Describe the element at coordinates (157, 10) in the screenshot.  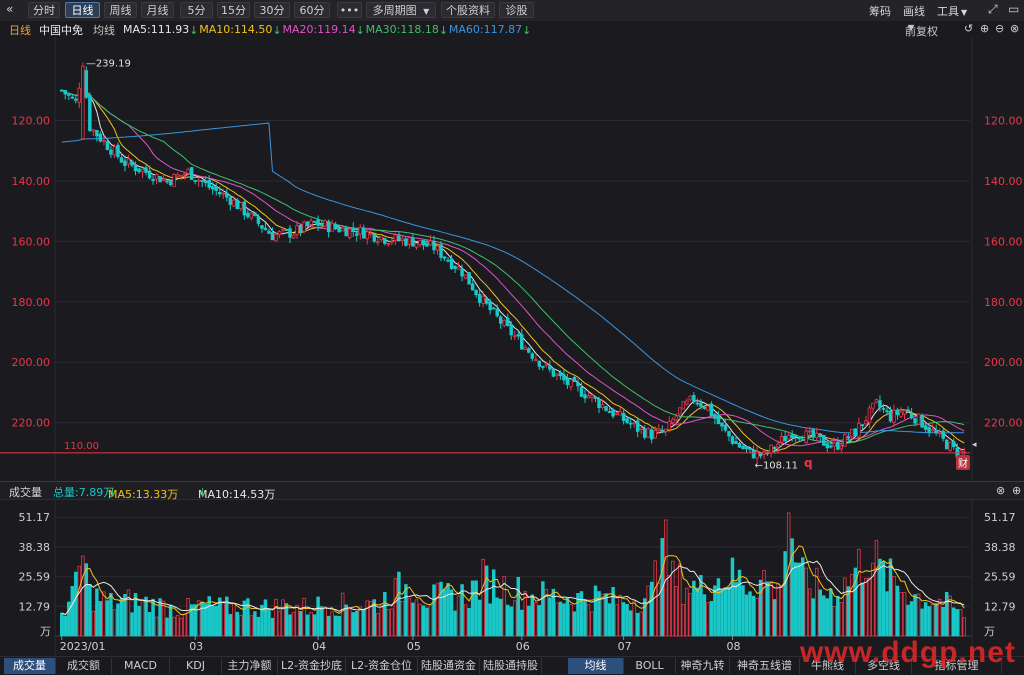
I see `period-button-3: 月线` at that location.